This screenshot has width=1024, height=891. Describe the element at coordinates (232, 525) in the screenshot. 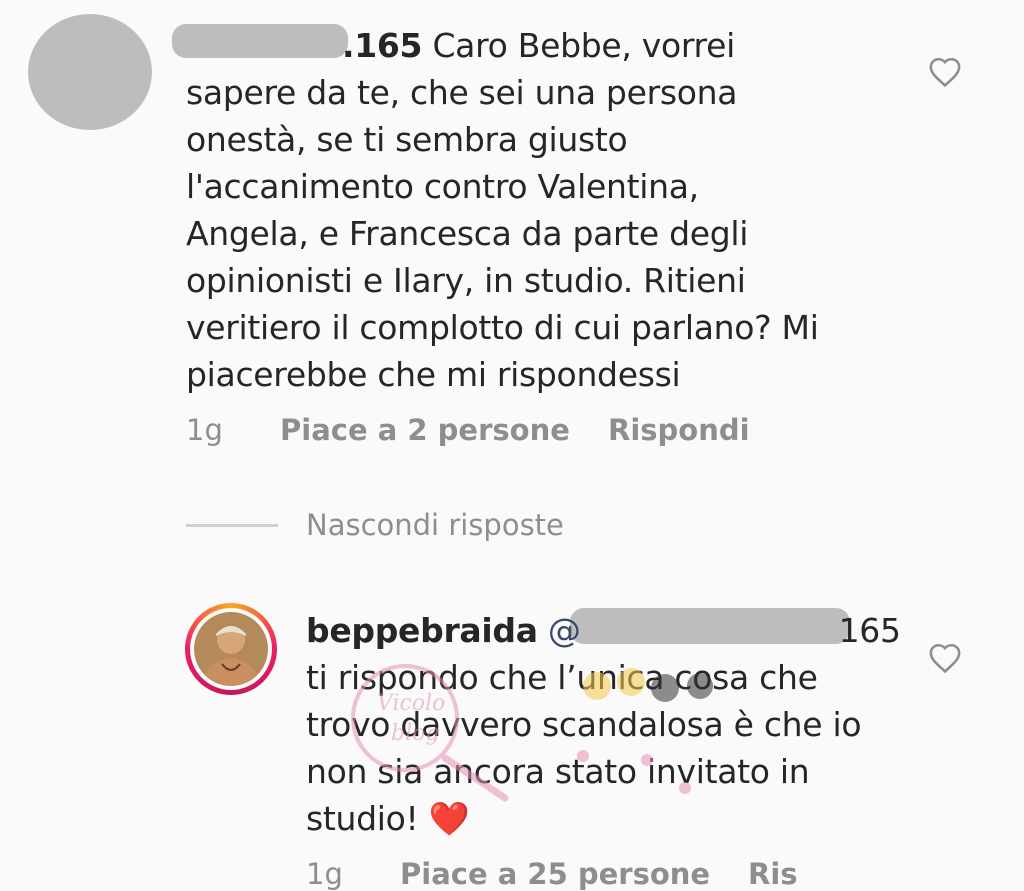

I see `divider` at that location.